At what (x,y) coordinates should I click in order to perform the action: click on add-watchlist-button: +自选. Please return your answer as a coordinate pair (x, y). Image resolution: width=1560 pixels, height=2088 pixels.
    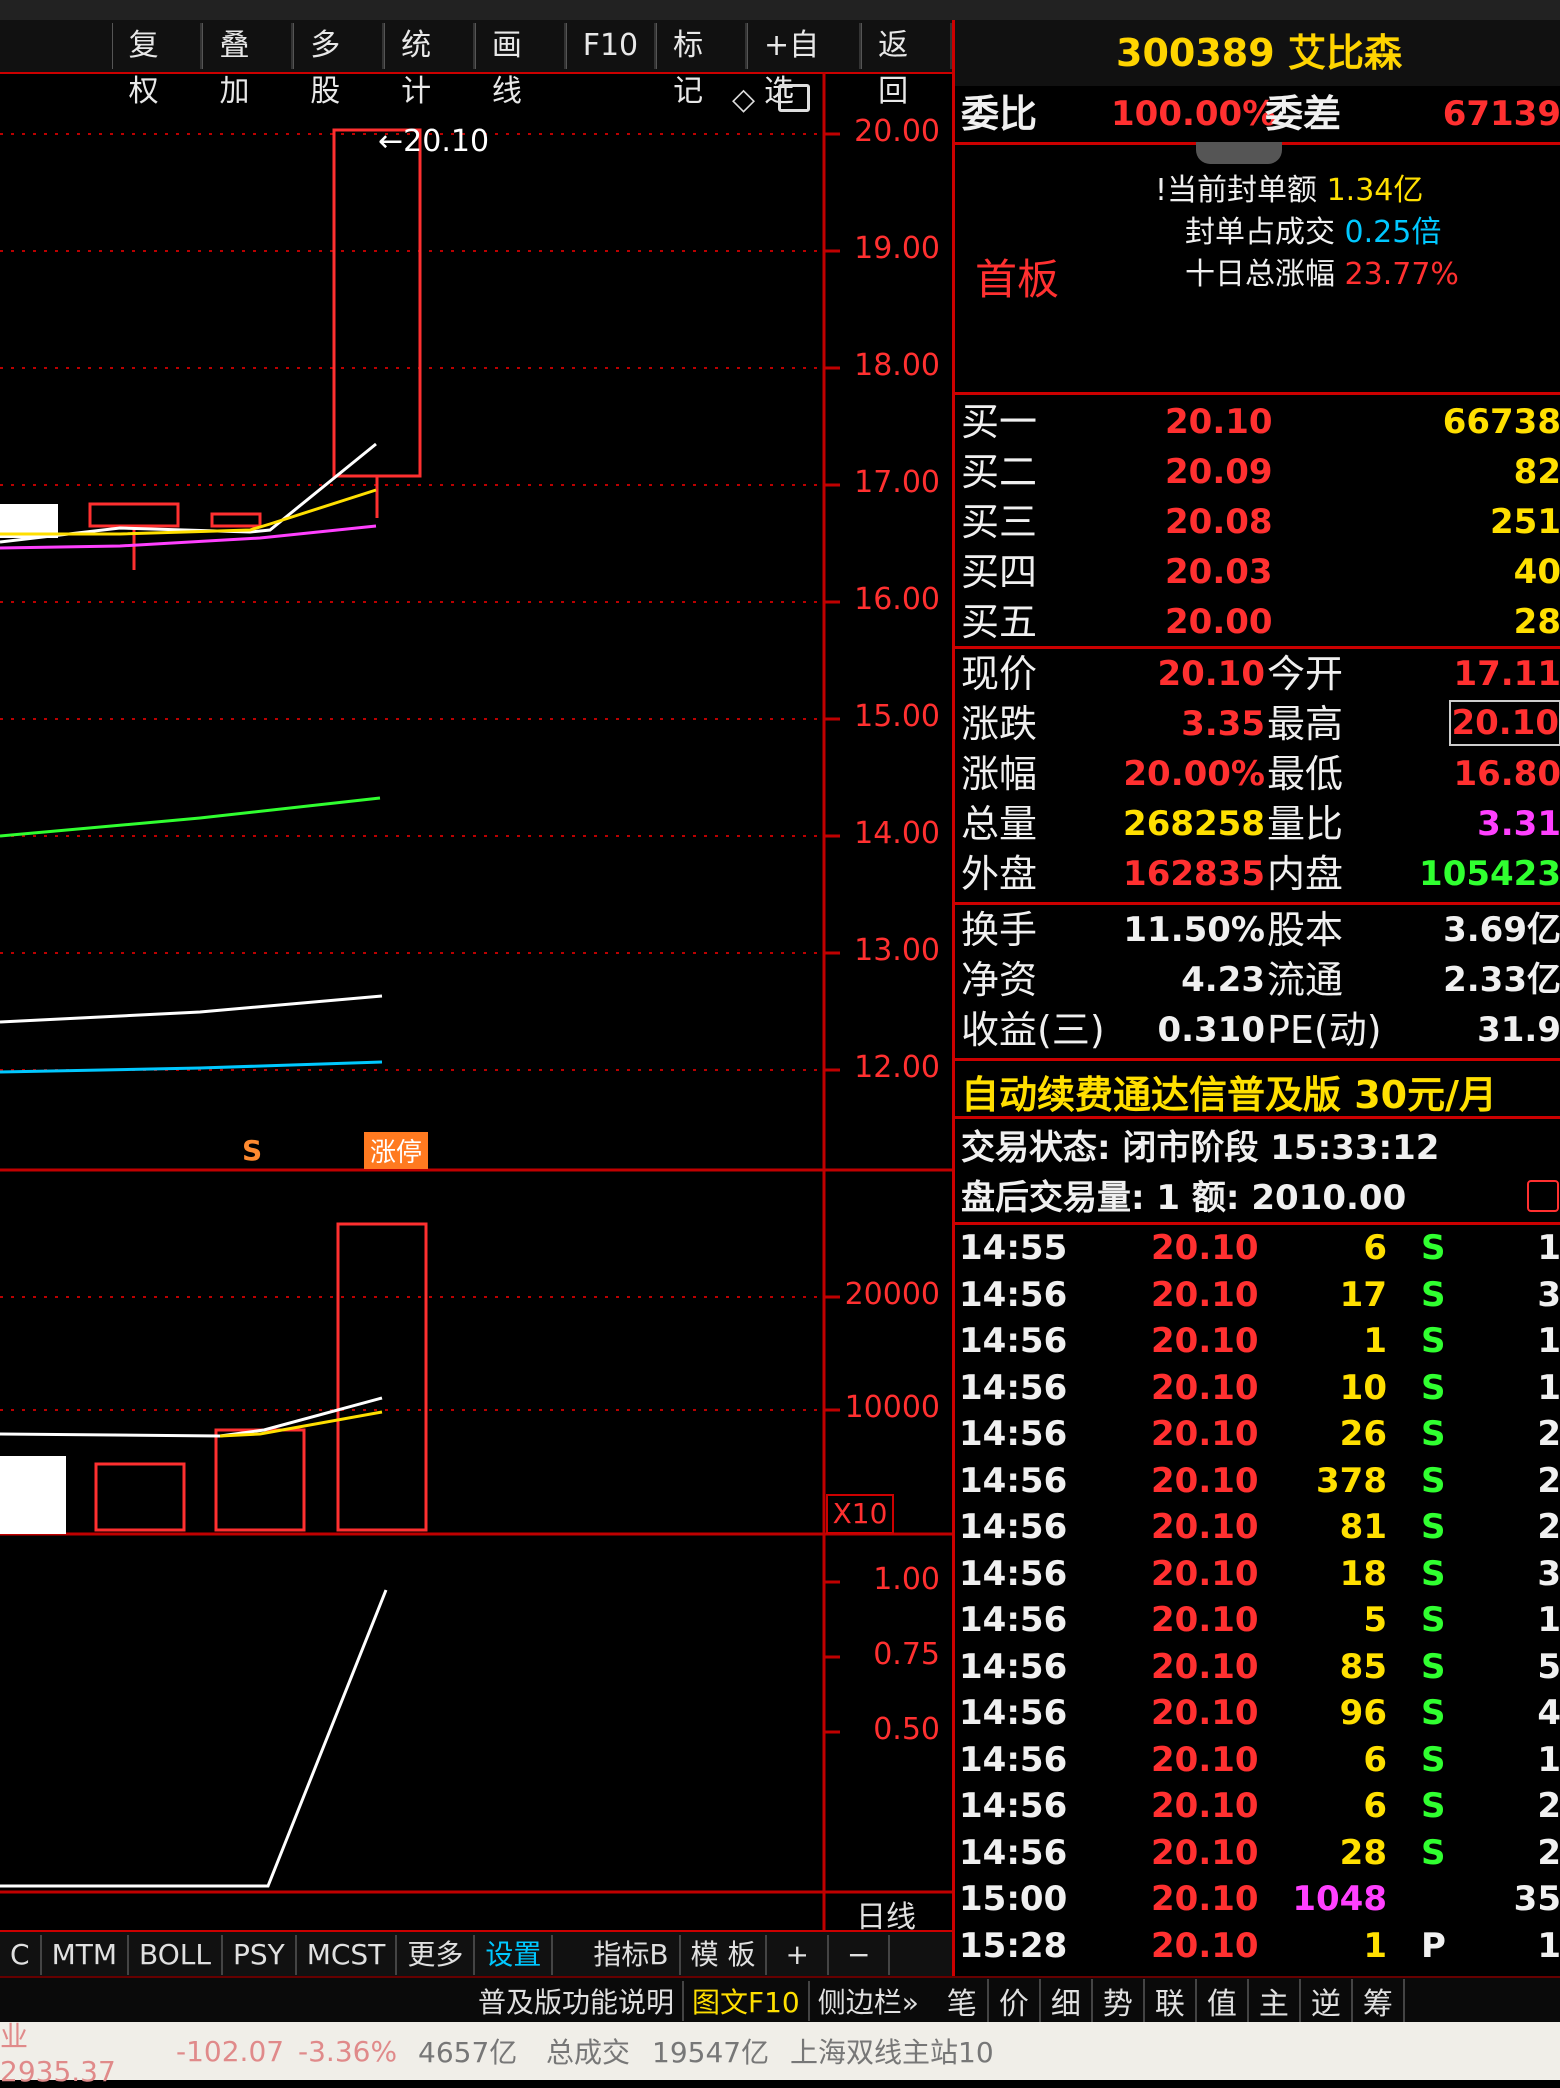
    Looking at the image, I should click on (804, 66).